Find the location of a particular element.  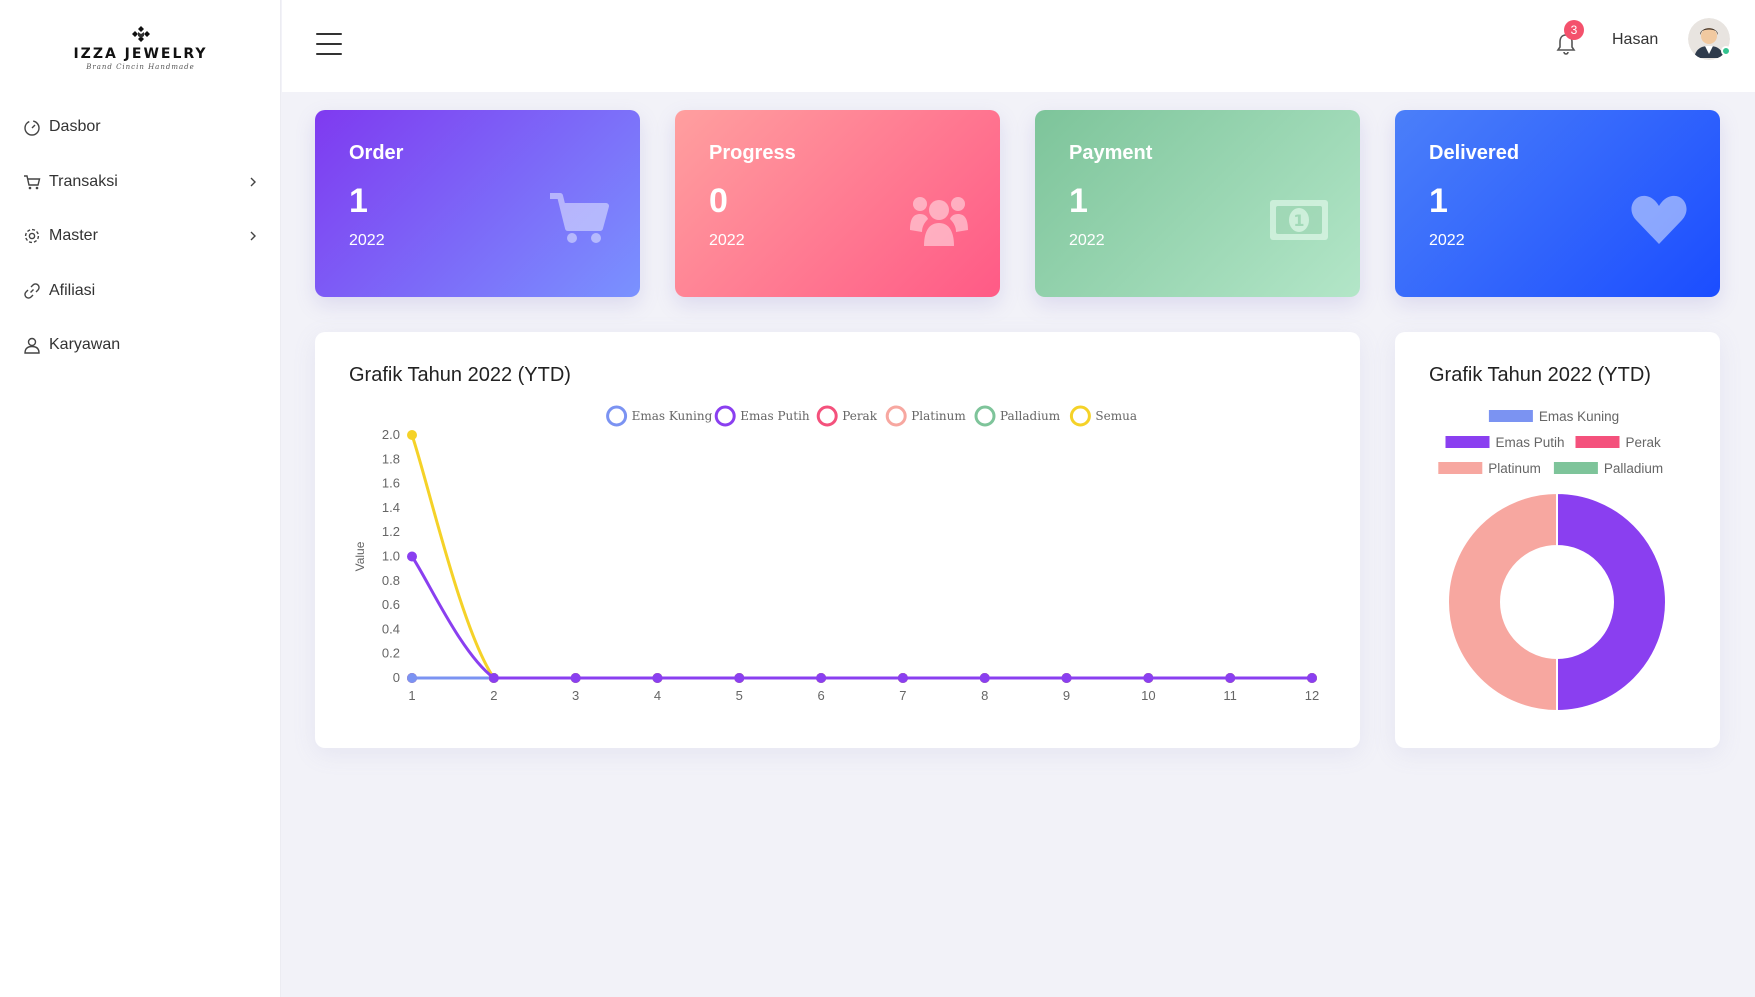

y-tick-label: 0.6 is located at coordinates (391, 604).